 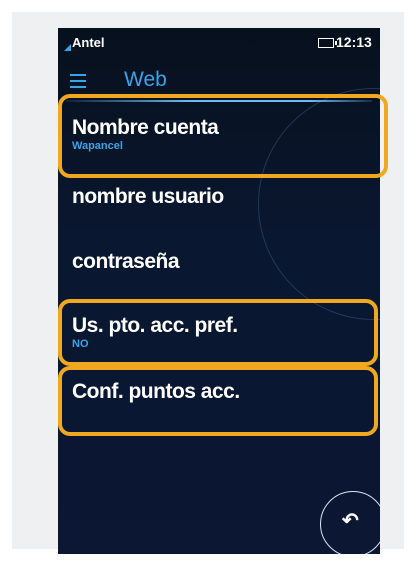 What do you see at coordinates (219, 41) in the screenshot?
I see `status-bar: Antel 12:13` at bounding box center [219, 41].